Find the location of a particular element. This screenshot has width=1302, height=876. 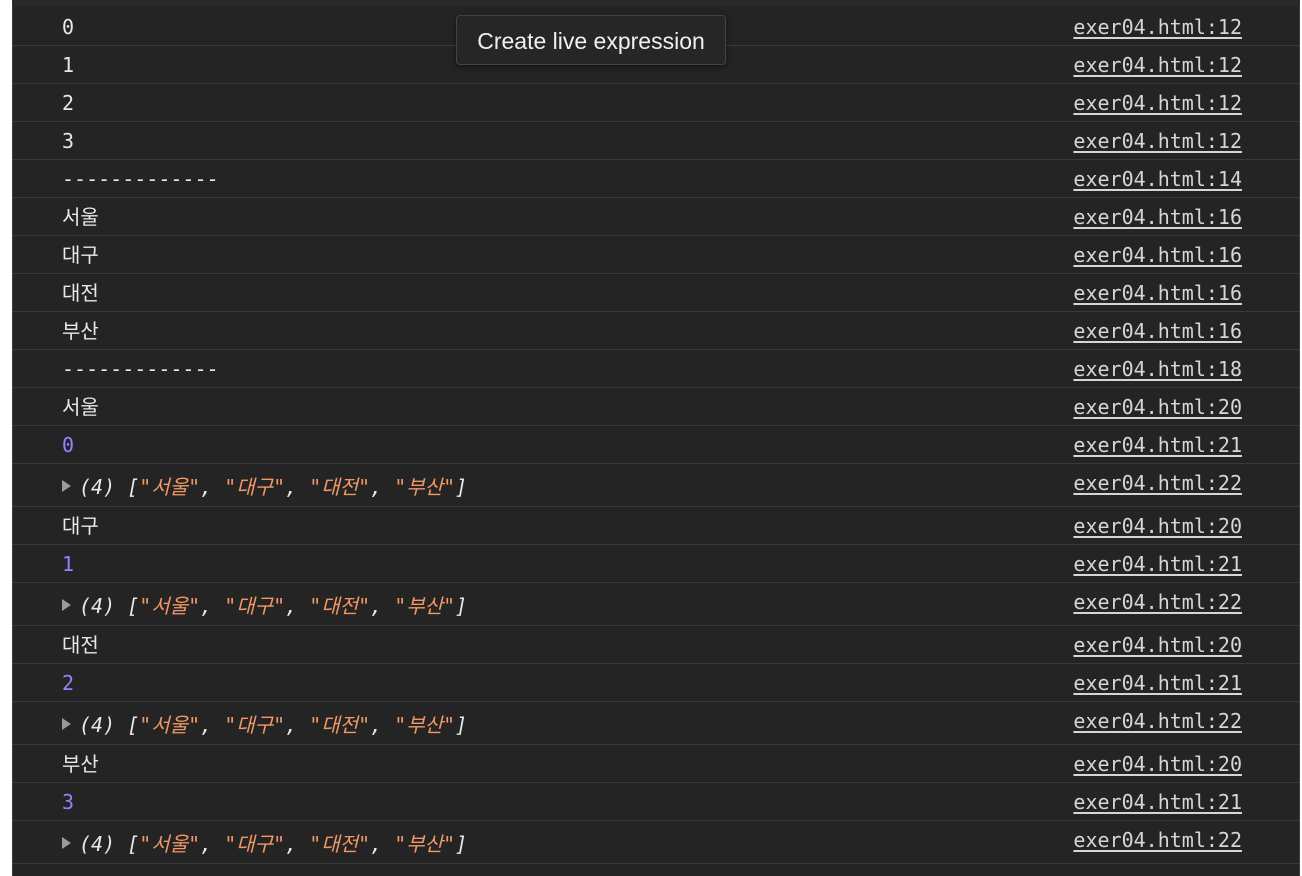

log-message: 0 is located at coordinates (68, 27).